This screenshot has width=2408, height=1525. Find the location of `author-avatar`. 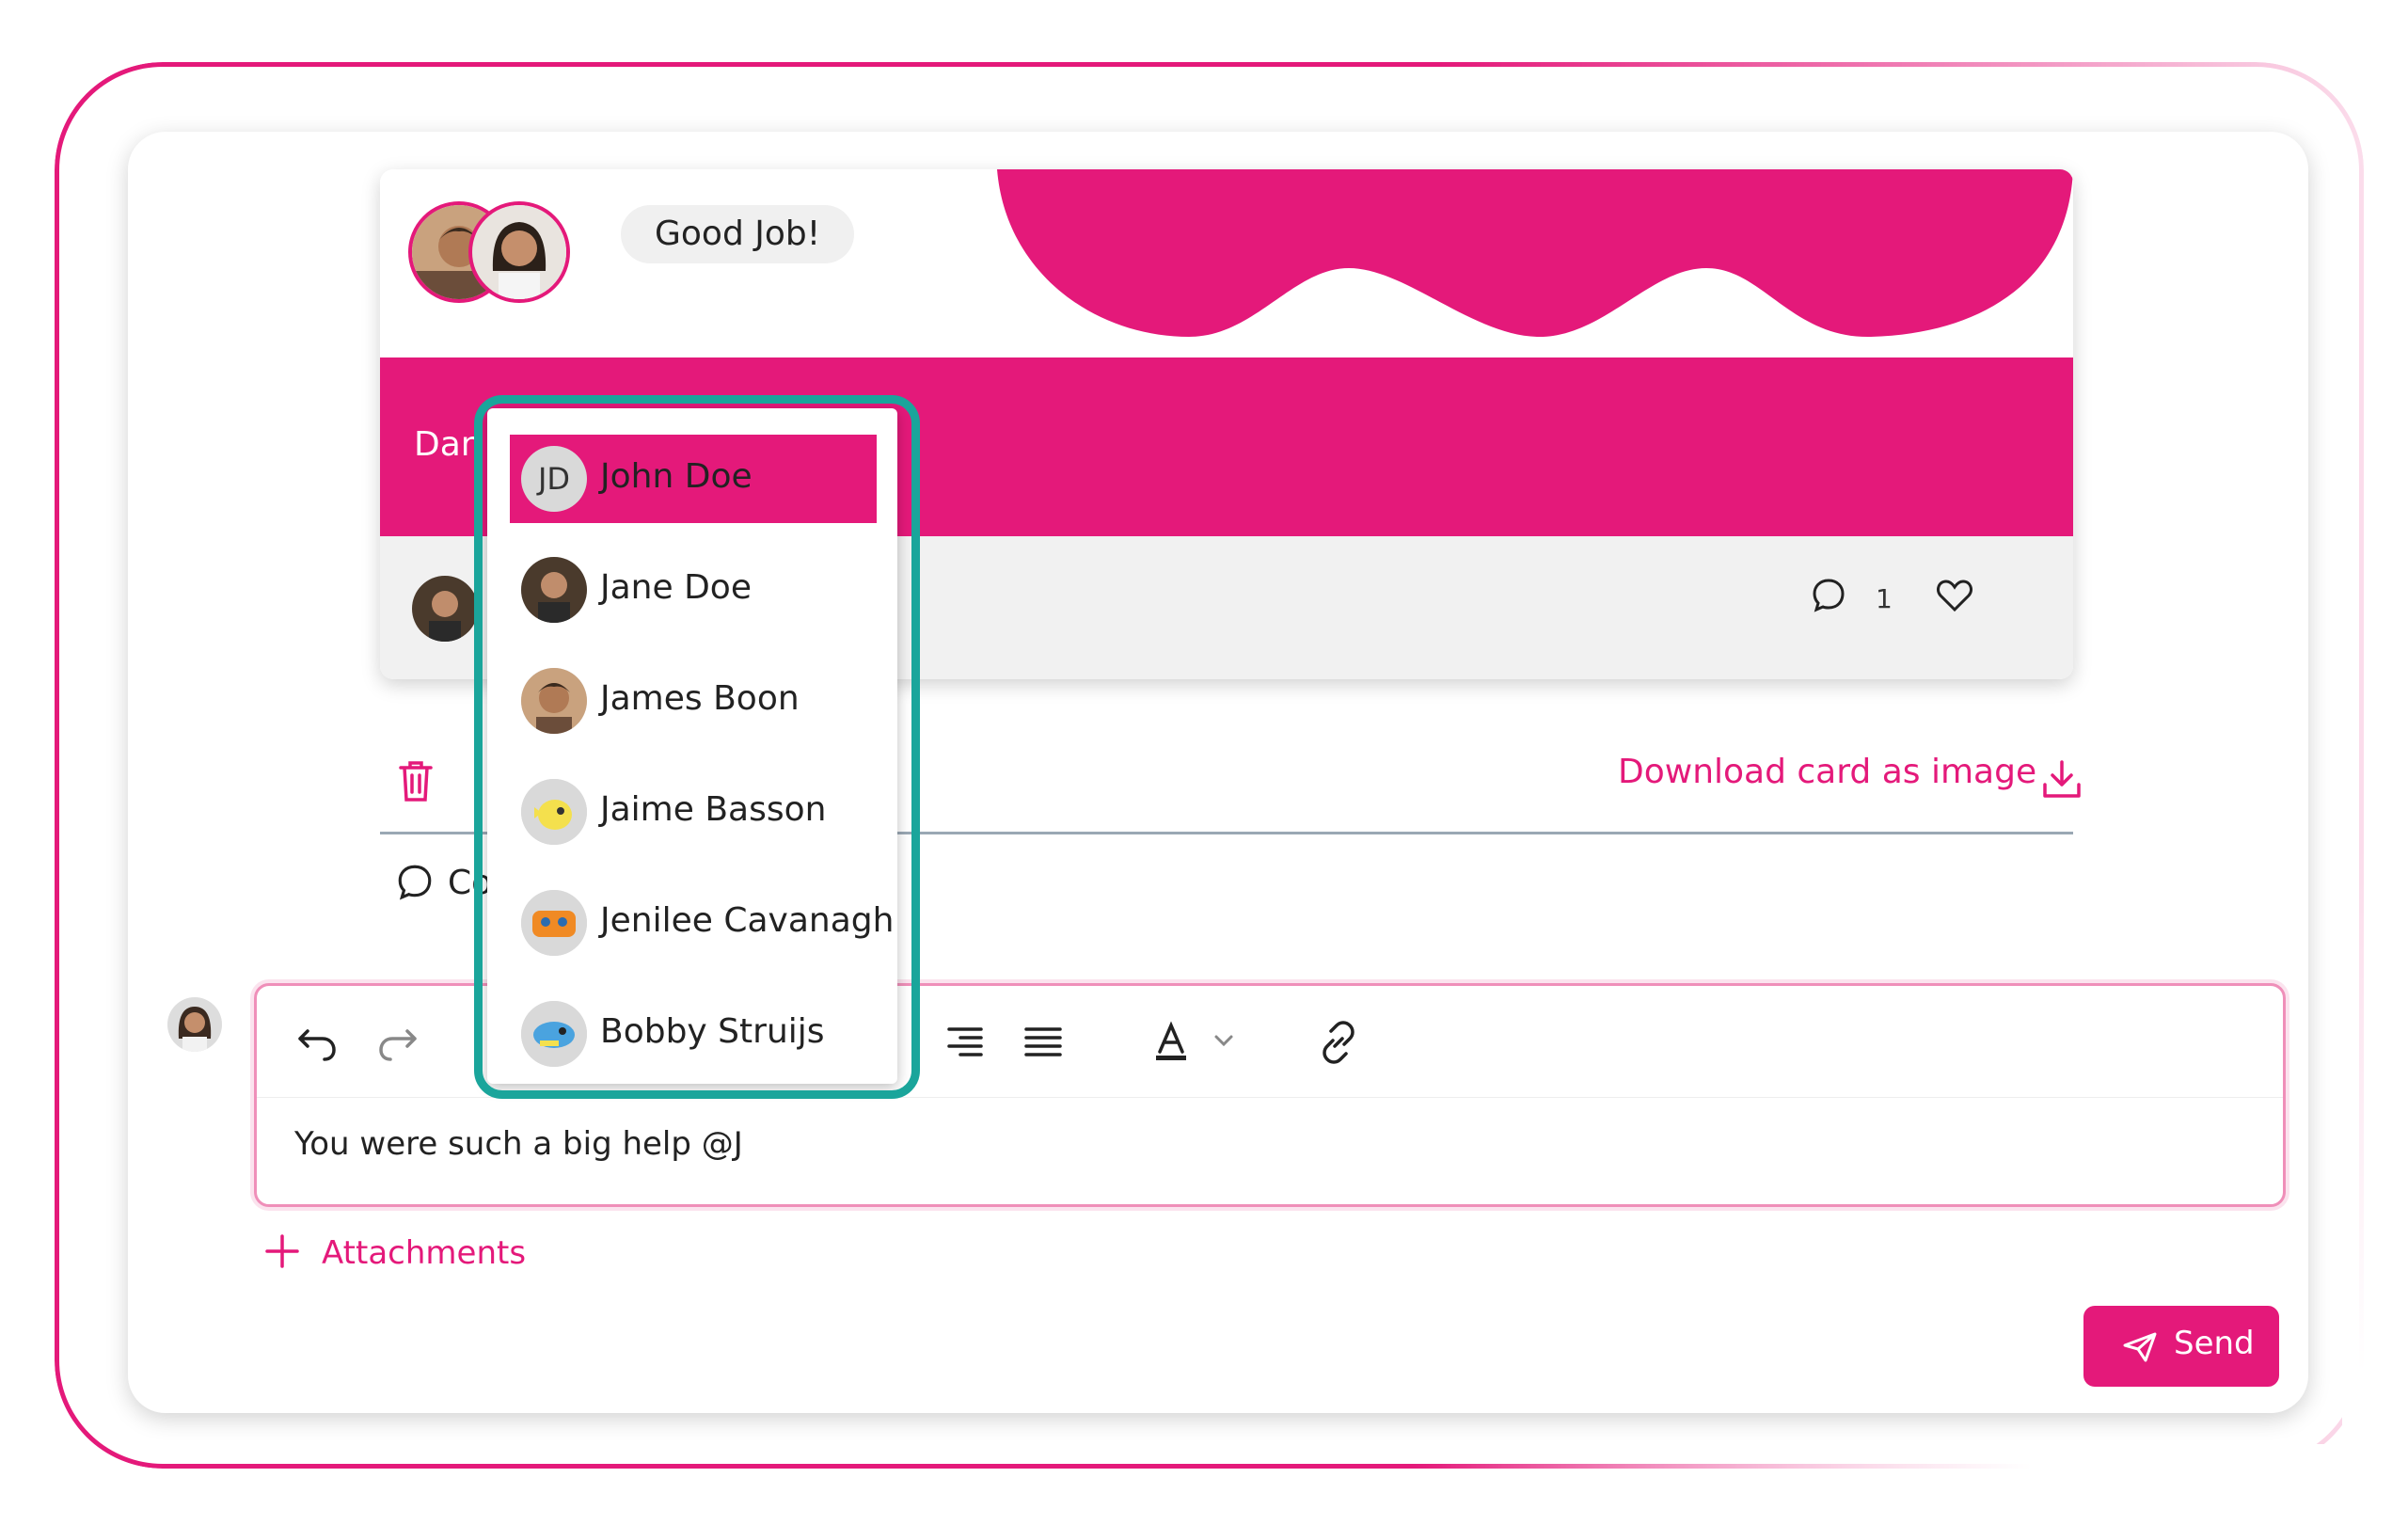

author-avatar is located at coordinates (445, 609).